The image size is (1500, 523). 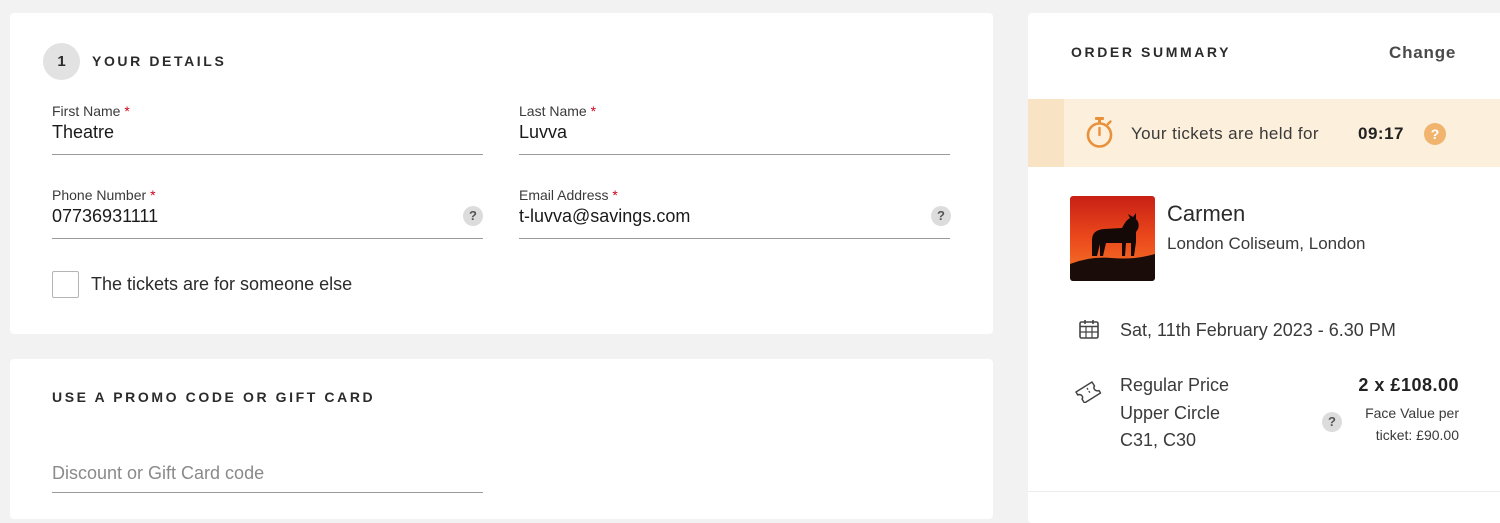 What do you see at coordinates (267, 213) in the screenshot?
I see `phone-number-field: Phone Number * 07736931111 ?` at bounding box center [267, 213].